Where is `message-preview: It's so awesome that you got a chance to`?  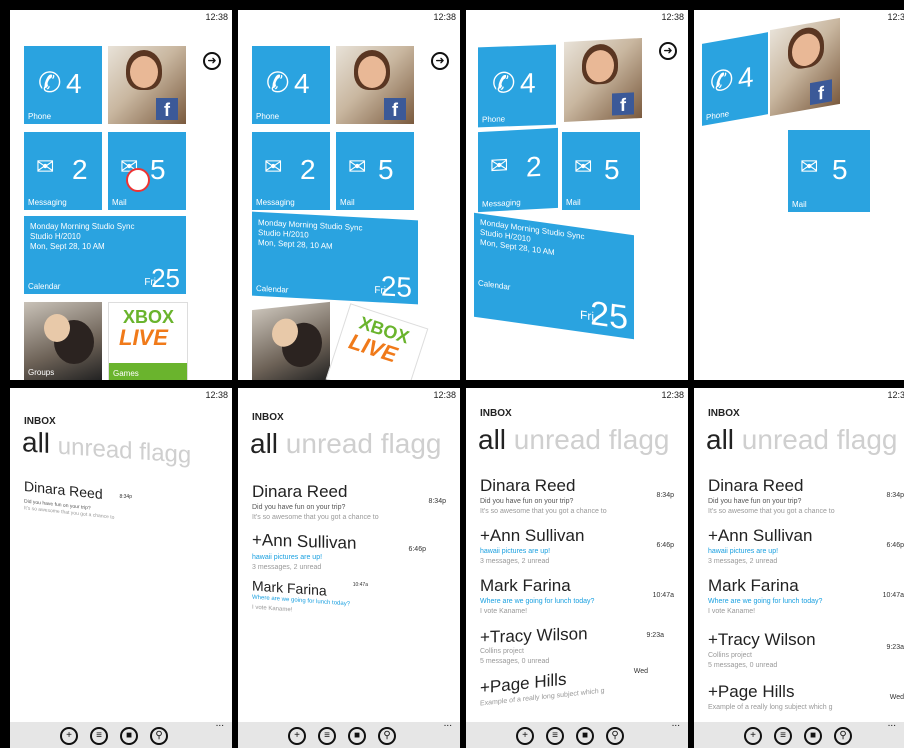
message-preview: It's so awesome that you got a chance to is located at coordinates (771, 511).